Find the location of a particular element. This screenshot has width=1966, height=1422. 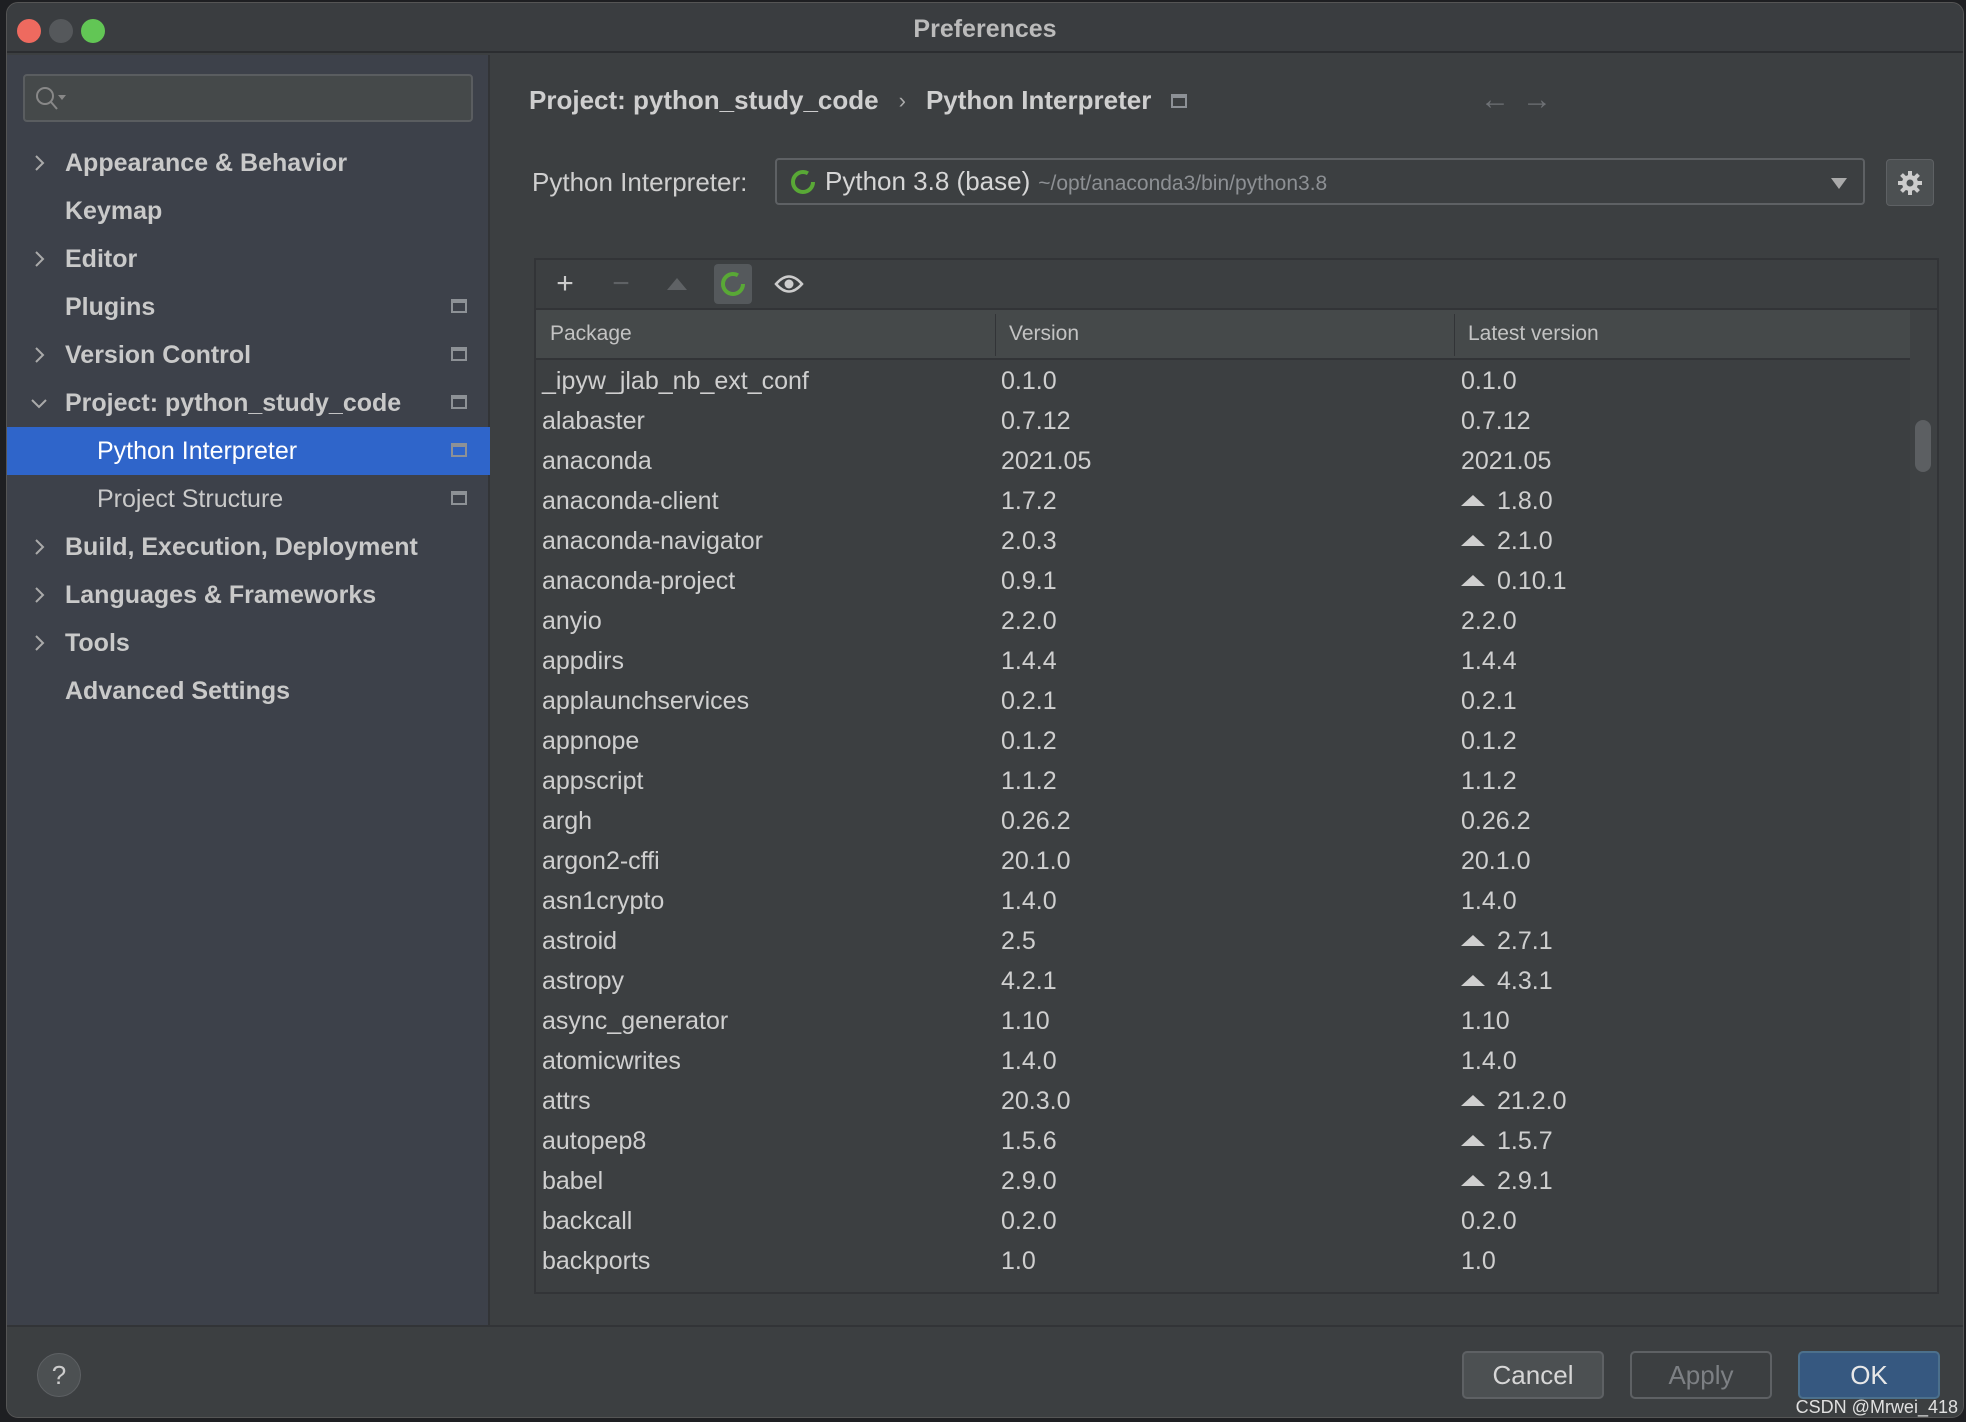

interpreter-settings-button is located at coordinates (1910, 182).